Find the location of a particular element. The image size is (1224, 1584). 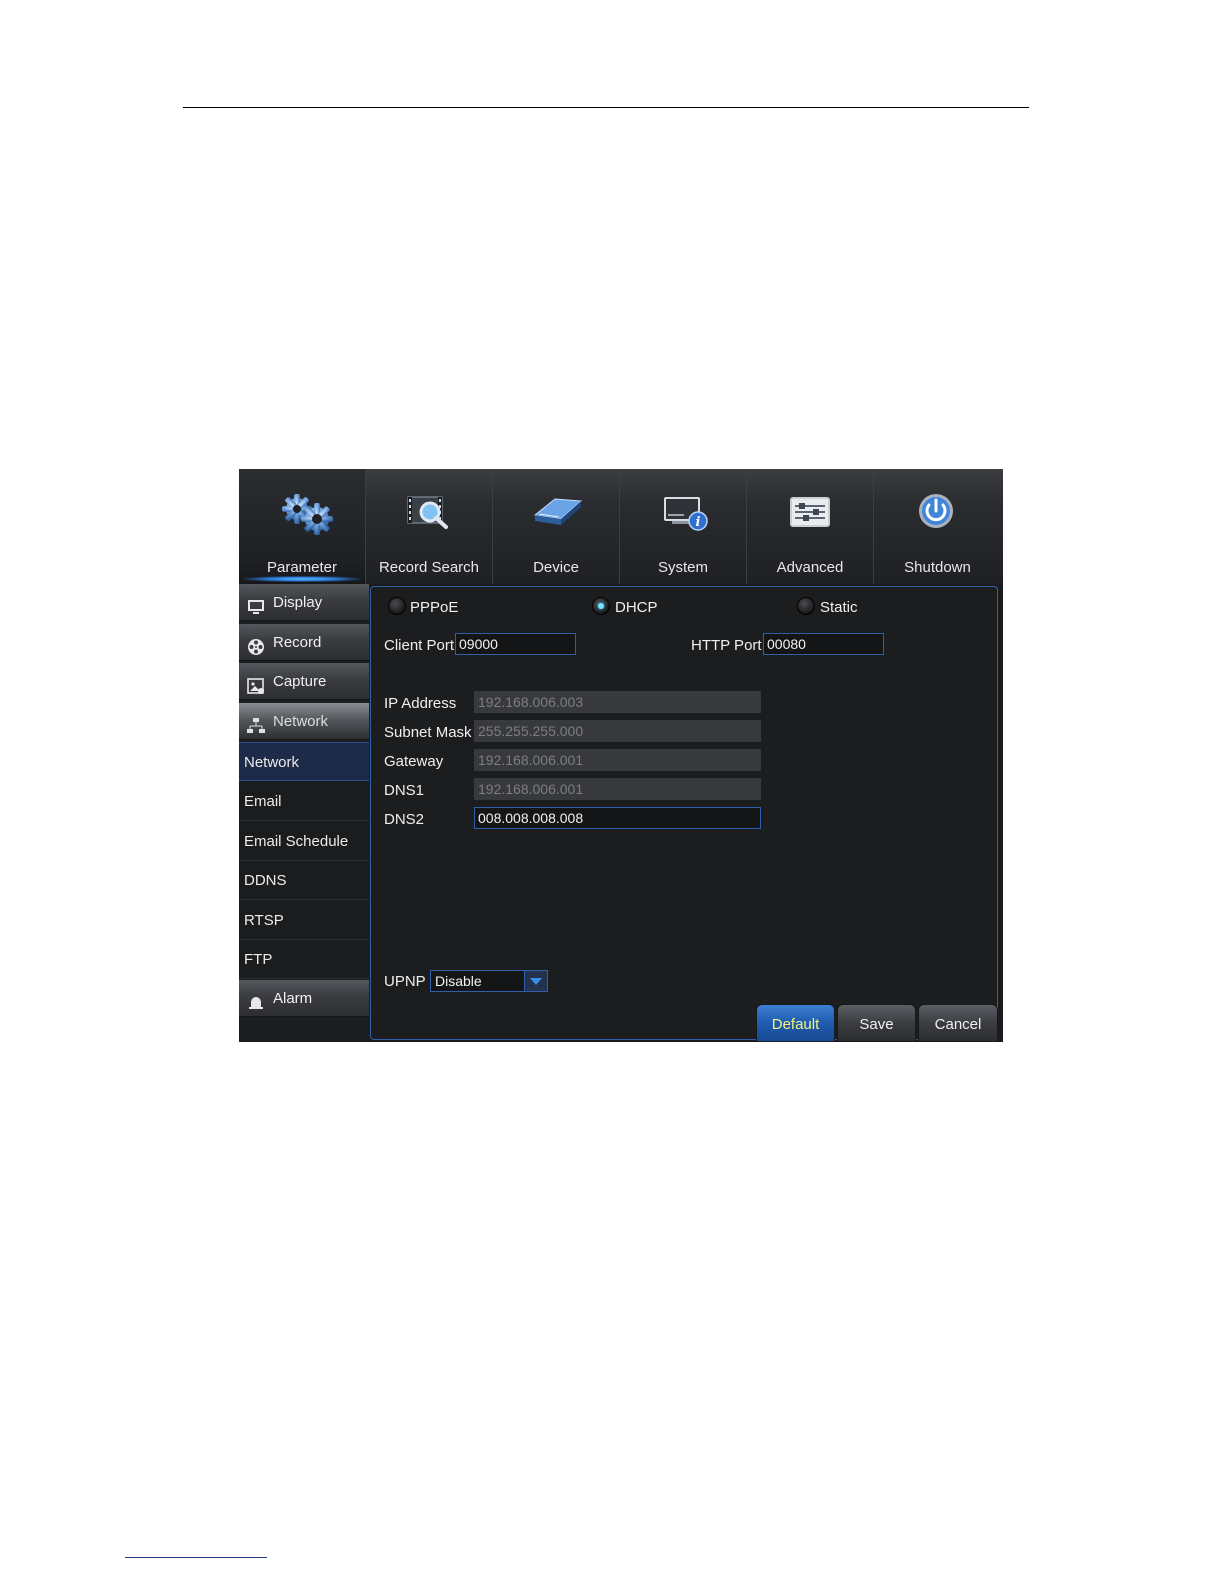

ip-address-field is located at coordinates (617, 702).